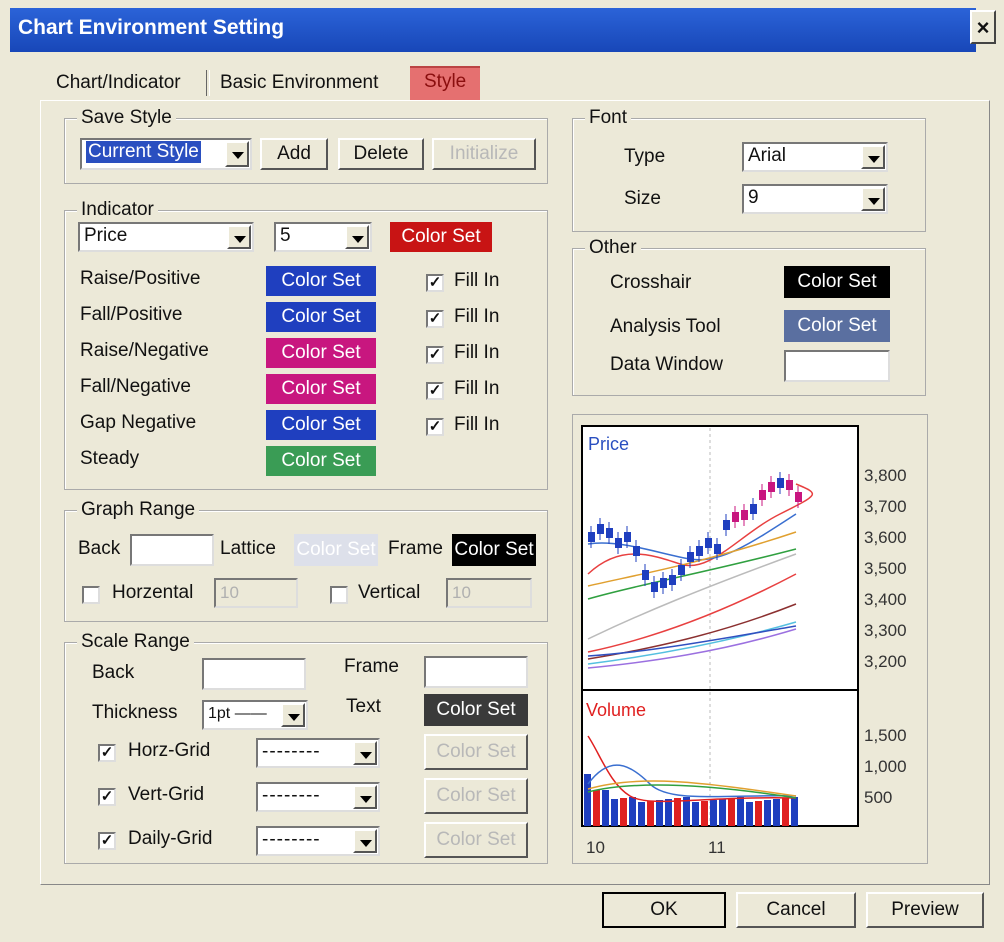 Image resolution: width=1004 pixels, height=942 pixels. I want to click on tab-basic-environment: Basic Environment, so click(299, 83).